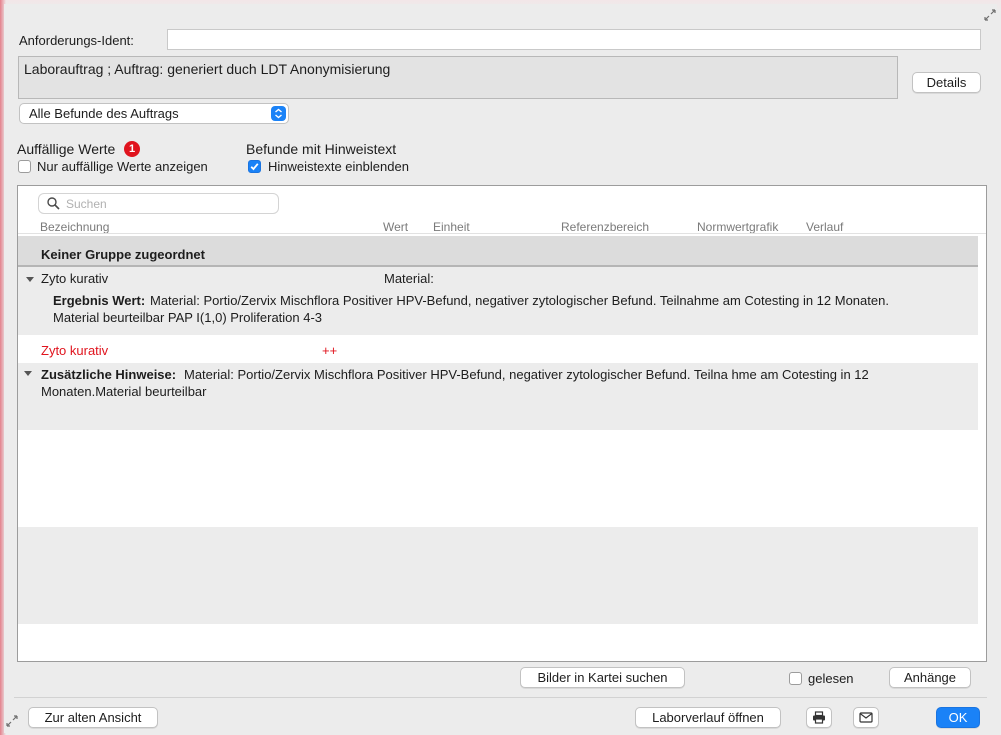  Describe the element at coordinates (124, 391) in the screenshot. I see `hint-text-2: Monaten.Material beurteilbar` at that location.